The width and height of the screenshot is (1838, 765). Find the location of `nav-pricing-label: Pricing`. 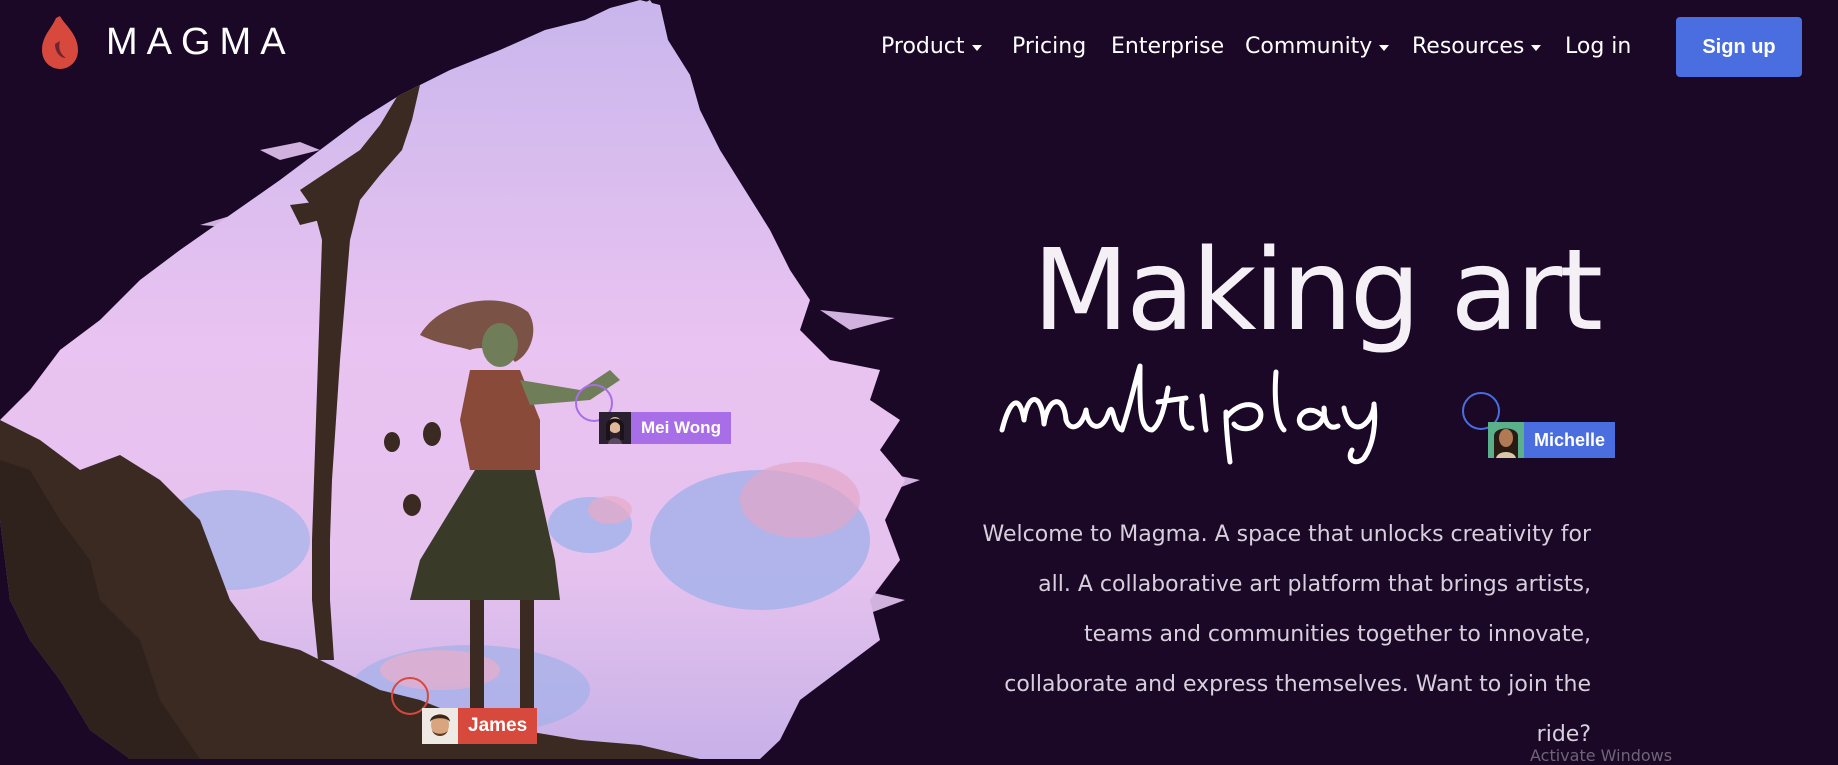

nav-pricing-label: Pricing is located at coordinates (1049, 46).